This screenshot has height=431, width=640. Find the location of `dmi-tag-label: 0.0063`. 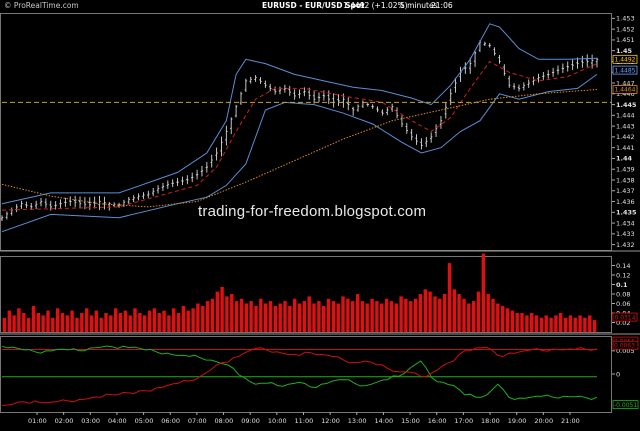

dmi-tag-label: 0.0063 is located at coordinates (624, 345).